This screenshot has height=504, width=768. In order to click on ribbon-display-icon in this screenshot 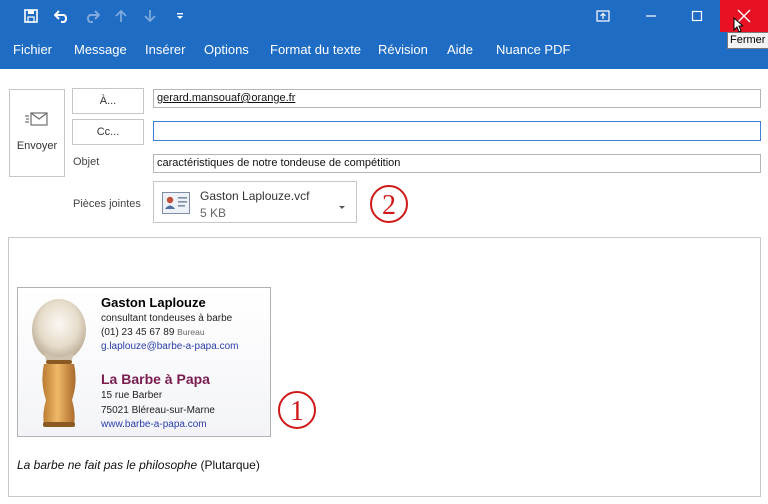, I will do `click(603, 16)`.